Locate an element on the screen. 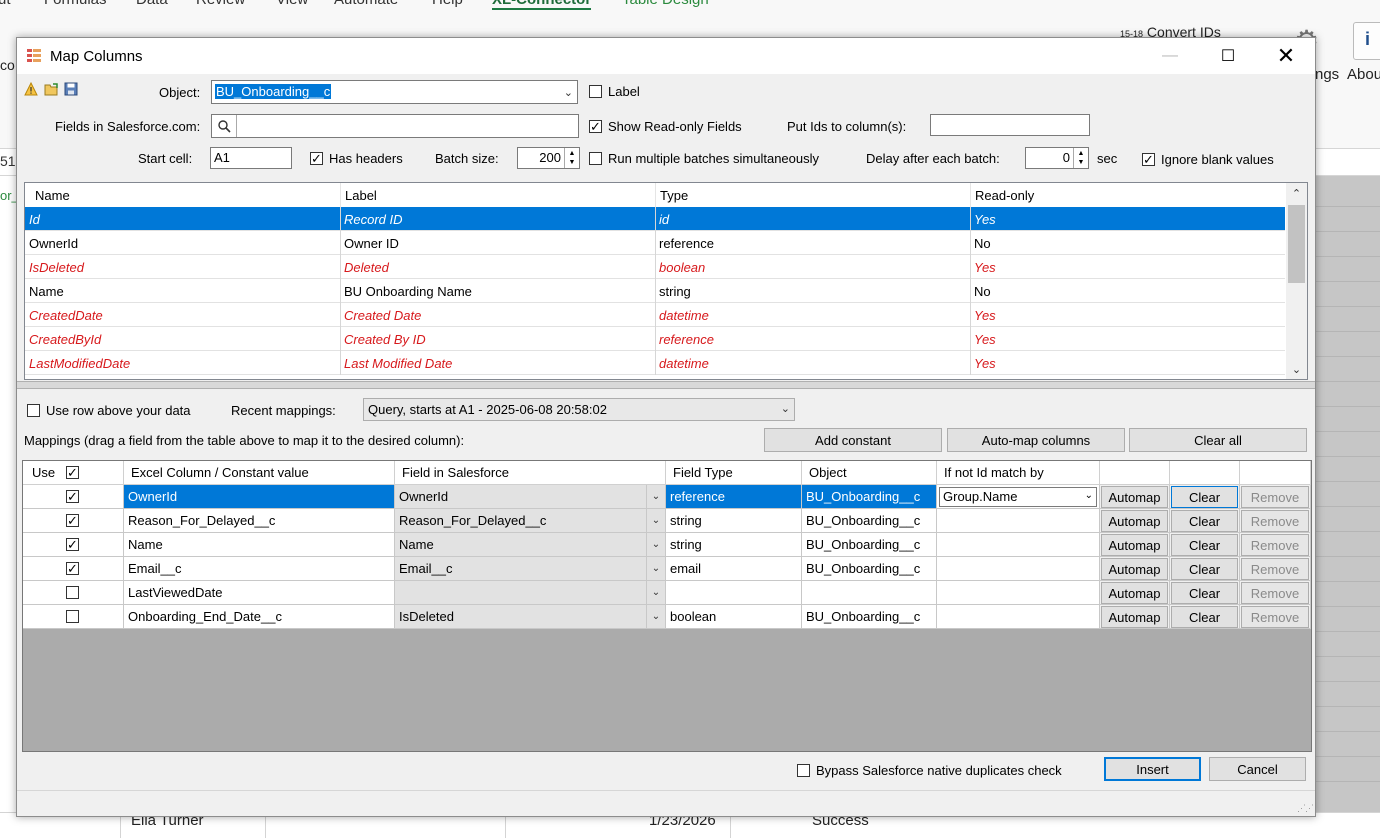  start-cell-input: A1 is located at coordinates (251, 158).